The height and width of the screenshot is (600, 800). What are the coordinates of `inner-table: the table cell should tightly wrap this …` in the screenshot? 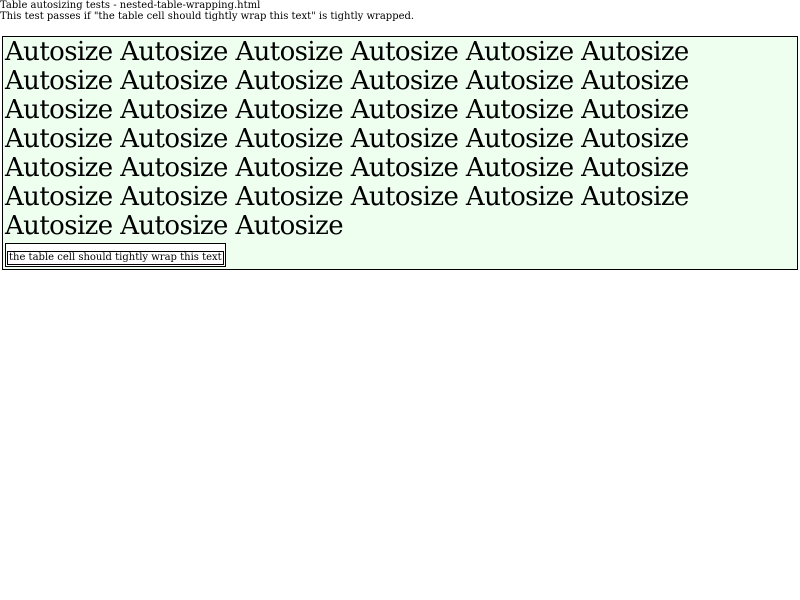 It's located at (115, 255).